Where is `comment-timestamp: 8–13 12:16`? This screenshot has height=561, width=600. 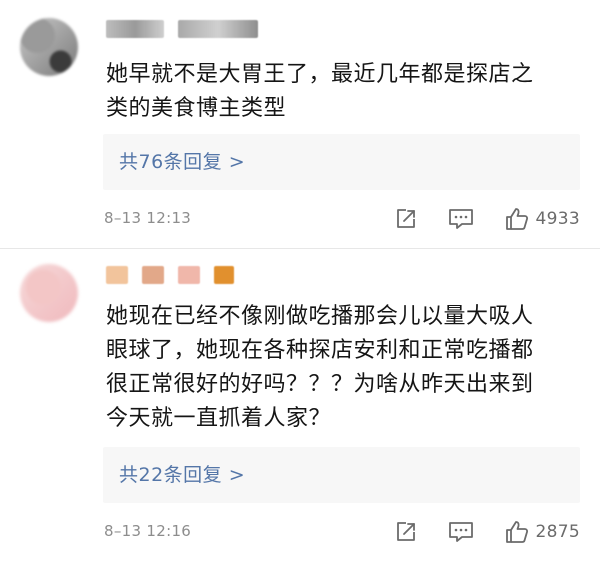
comment-timestamp: 8–13 12:16 is located at coordinates (148, 531).